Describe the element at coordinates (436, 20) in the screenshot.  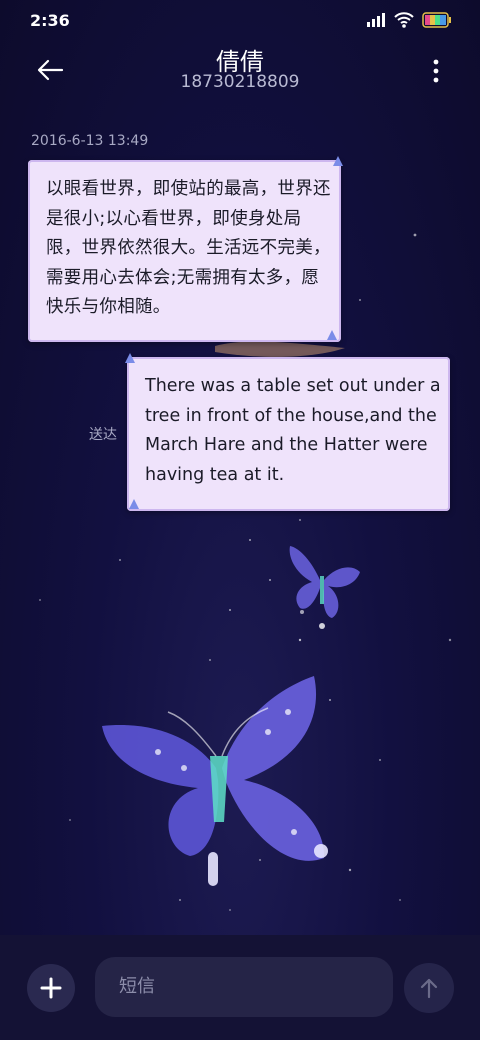
I see `battery-icon` at that location.